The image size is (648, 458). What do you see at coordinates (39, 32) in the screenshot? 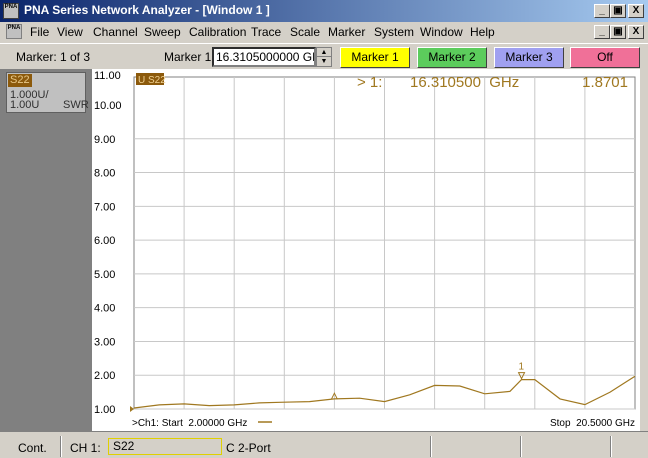
I see `menu-file: File` at bounding box center [39, 32].